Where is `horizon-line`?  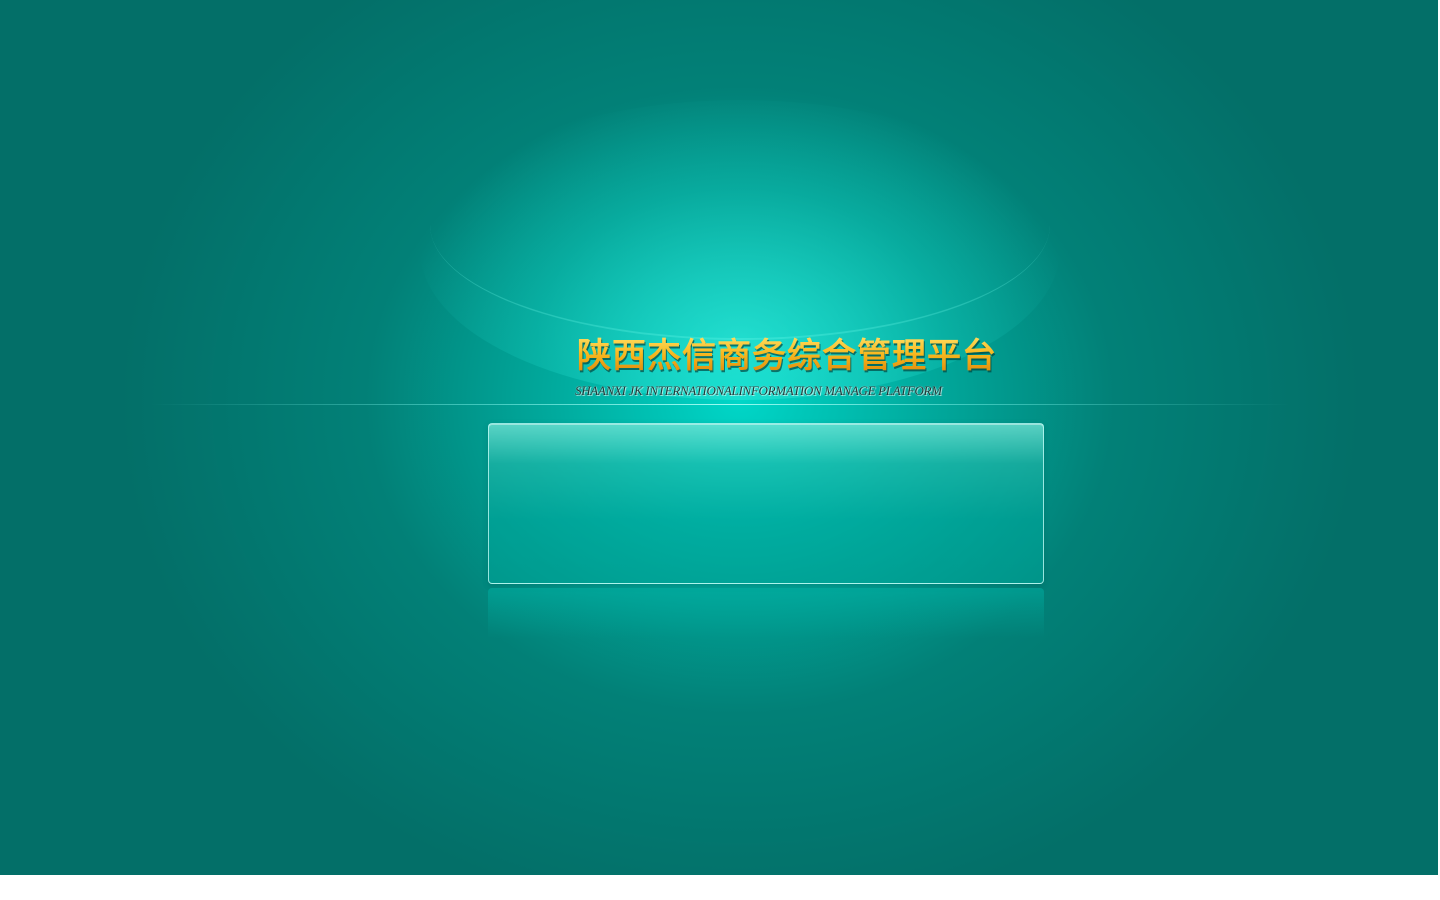 horizon-line is located at coordinates (720, 404).